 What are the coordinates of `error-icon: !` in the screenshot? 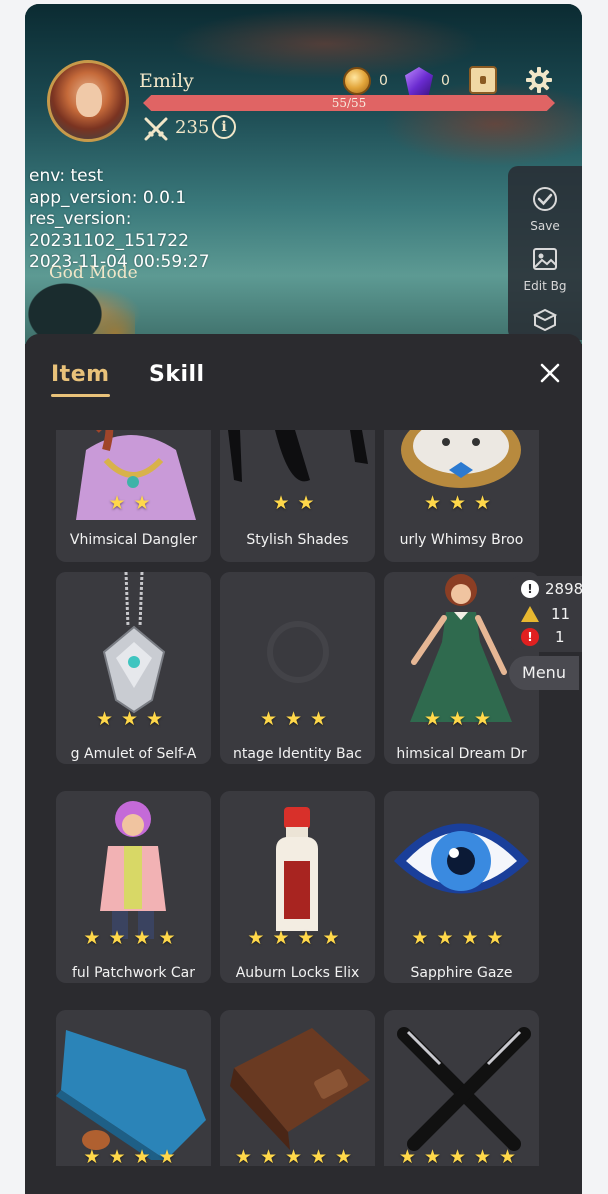 It's located at (530, 637).